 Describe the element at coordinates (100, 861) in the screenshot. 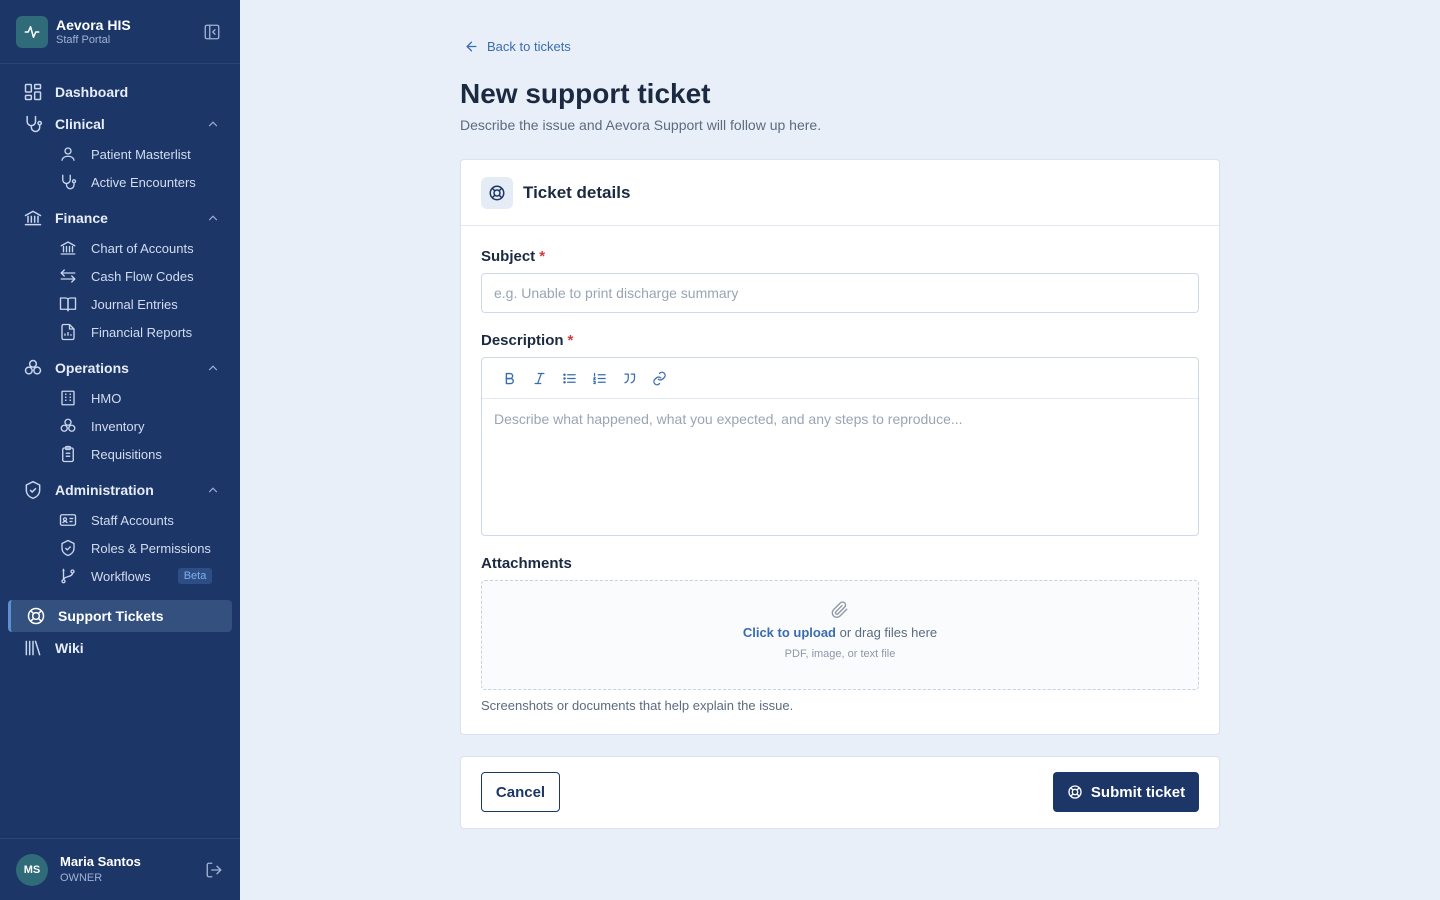

I see `user-name: Maria Santos` at that location.